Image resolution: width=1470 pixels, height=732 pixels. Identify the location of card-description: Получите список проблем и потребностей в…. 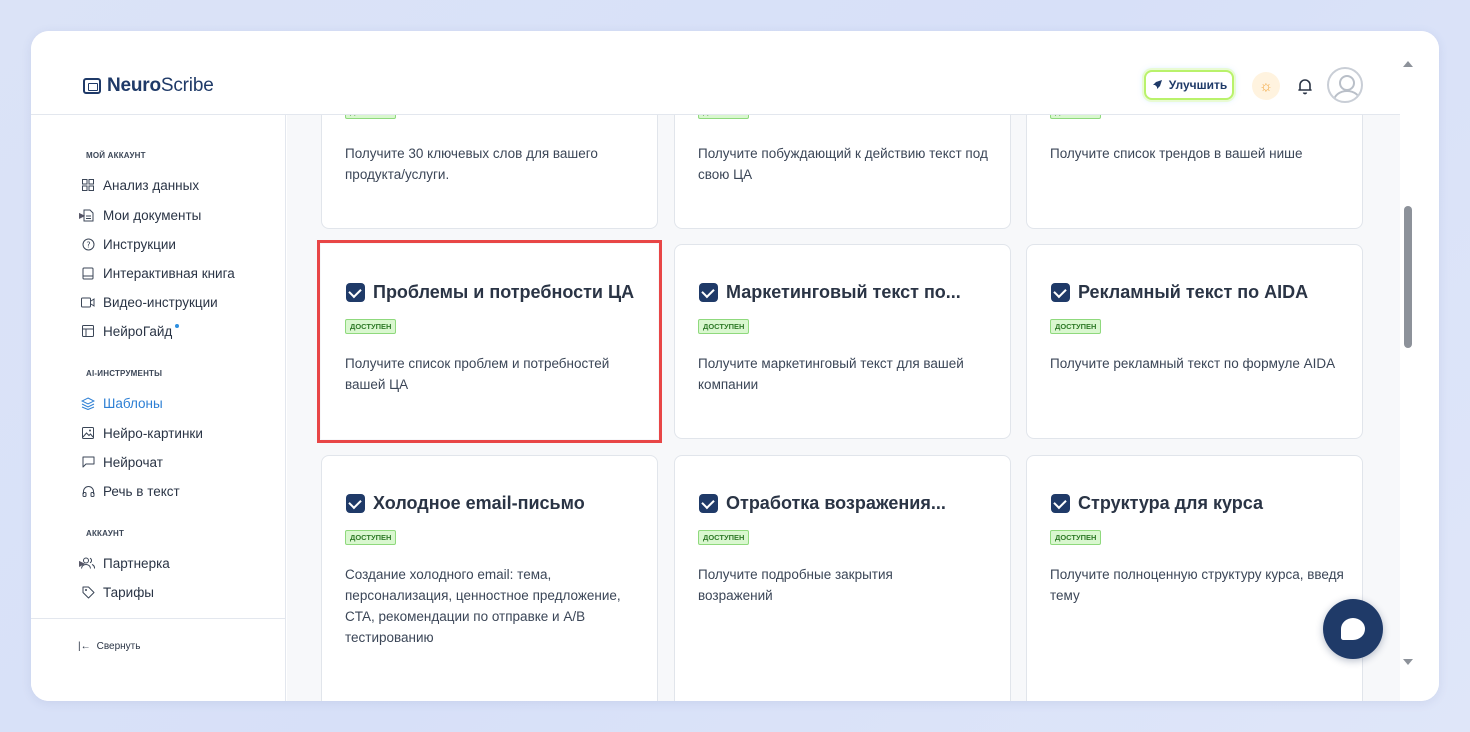
(477, 374).